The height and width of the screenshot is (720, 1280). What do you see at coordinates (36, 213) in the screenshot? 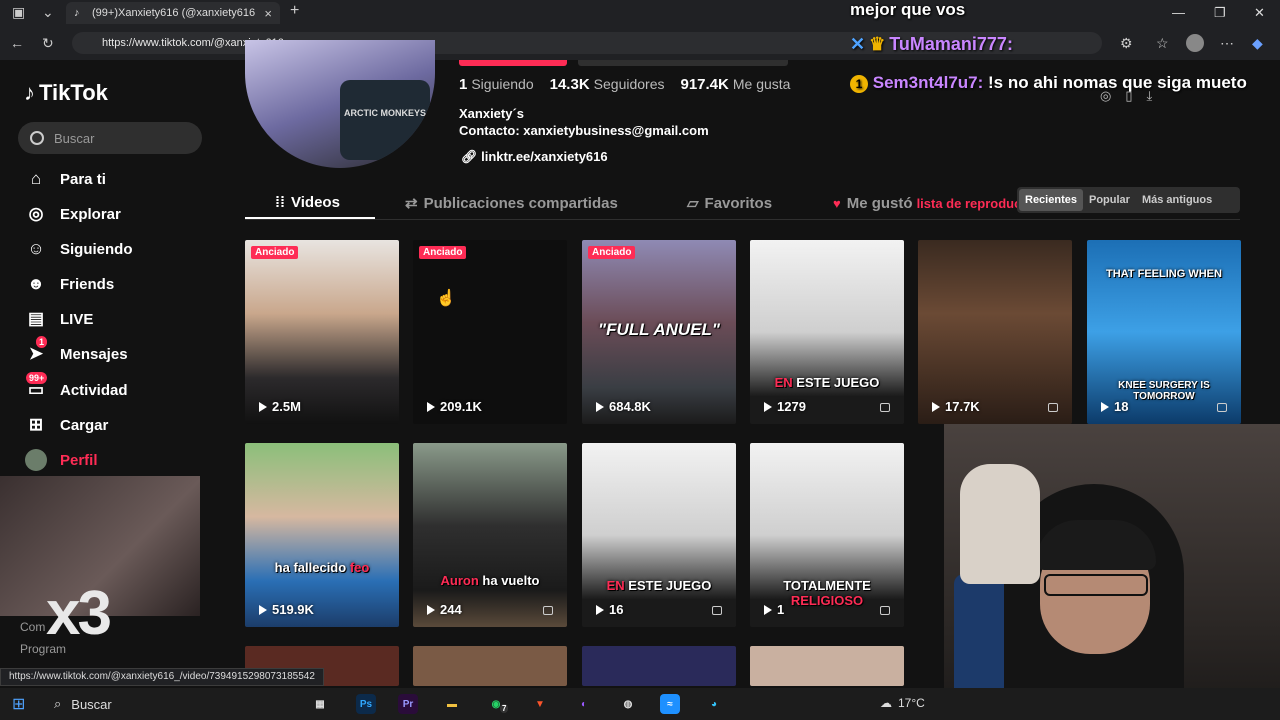
I see `compass-icon: ◎` at bounding box center [36, 213].